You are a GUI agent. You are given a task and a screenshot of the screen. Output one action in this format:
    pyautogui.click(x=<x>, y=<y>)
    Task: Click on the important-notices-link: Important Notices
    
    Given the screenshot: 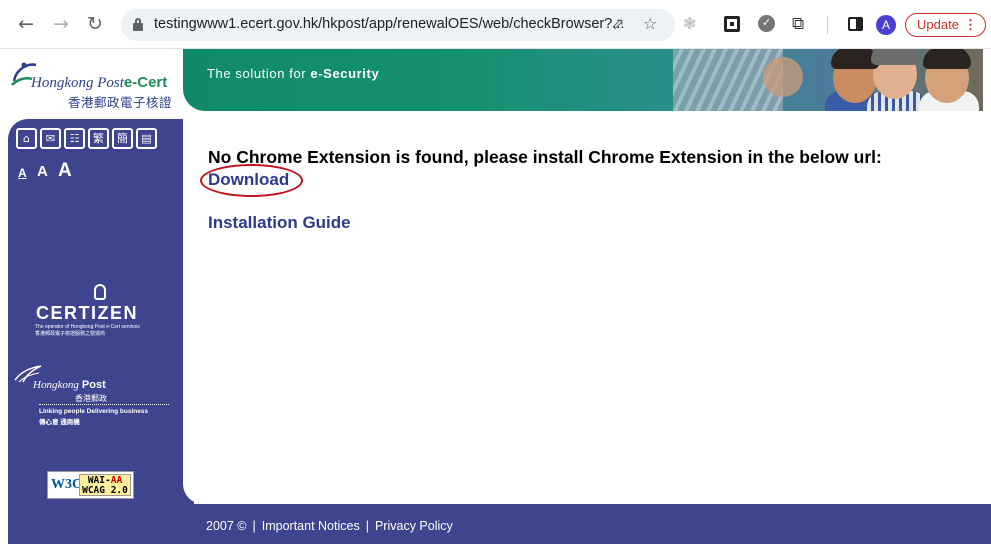 What is the action you would take?
    pyautogui.click(x=311, y=526)
    